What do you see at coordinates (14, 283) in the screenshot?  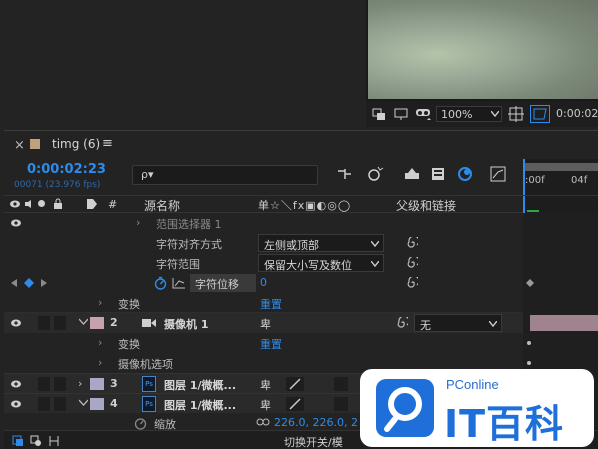 I see `prev-keyframe-icon` at bounding box center [14, 283].